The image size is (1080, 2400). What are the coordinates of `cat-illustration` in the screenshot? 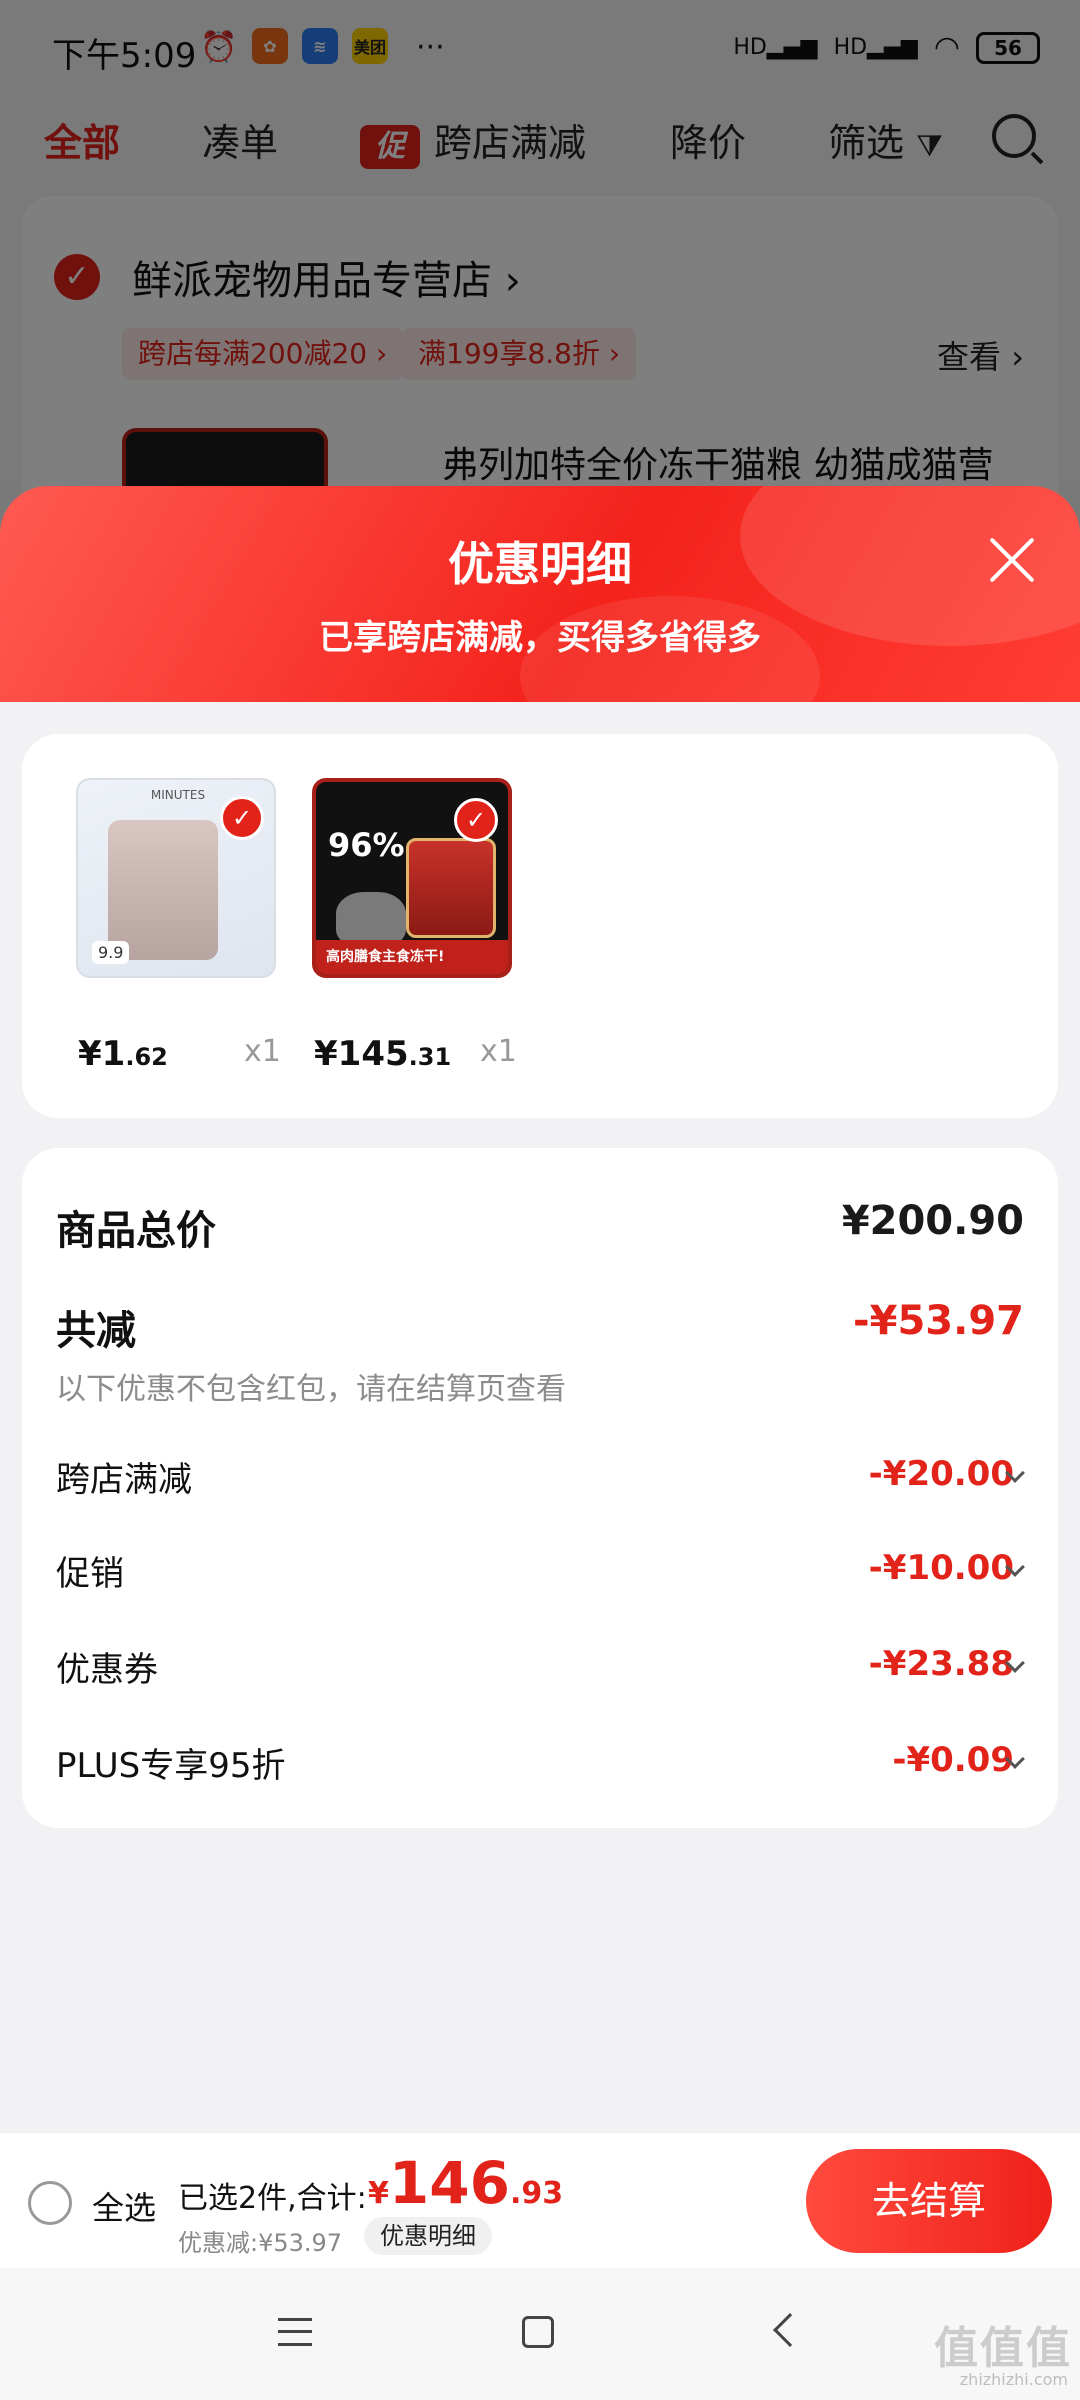 It's located at (371, 919).